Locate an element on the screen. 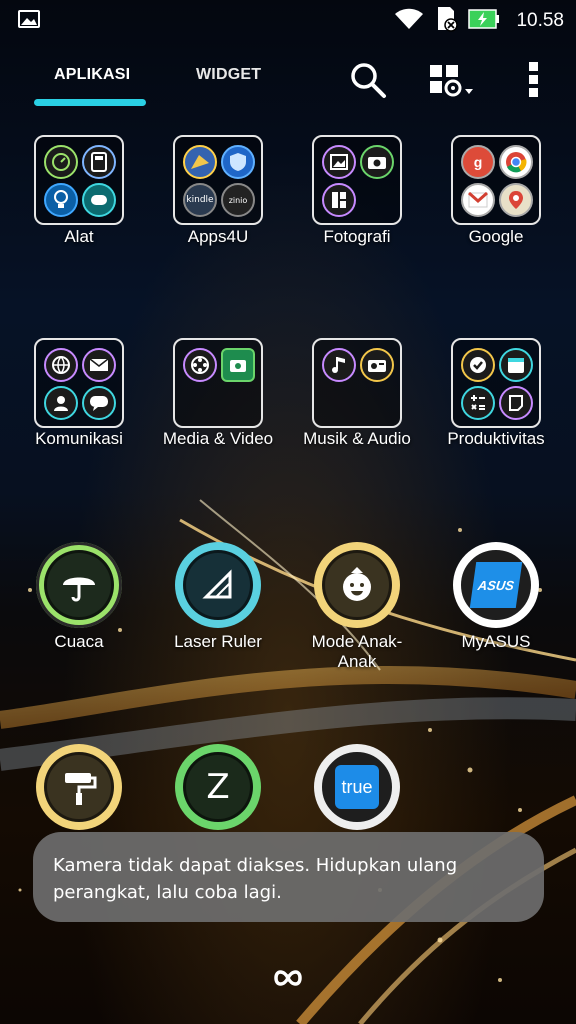  wifi-icon is located at coordinates (409, 21).